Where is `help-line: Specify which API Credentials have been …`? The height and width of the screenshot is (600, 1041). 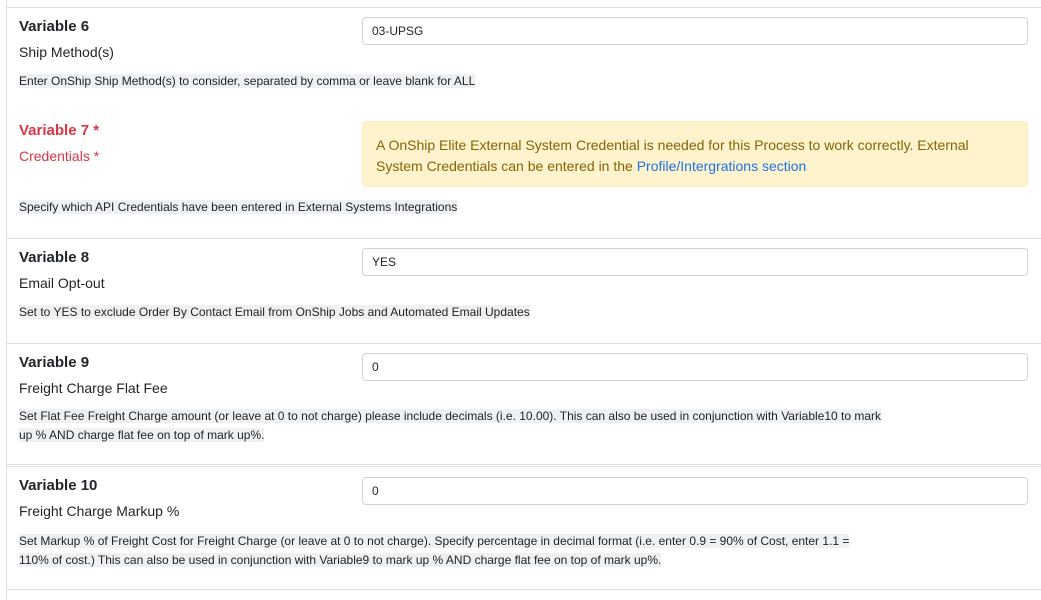 help-line: Specify which API Credentials have been … is located at coordinates (238, 207).